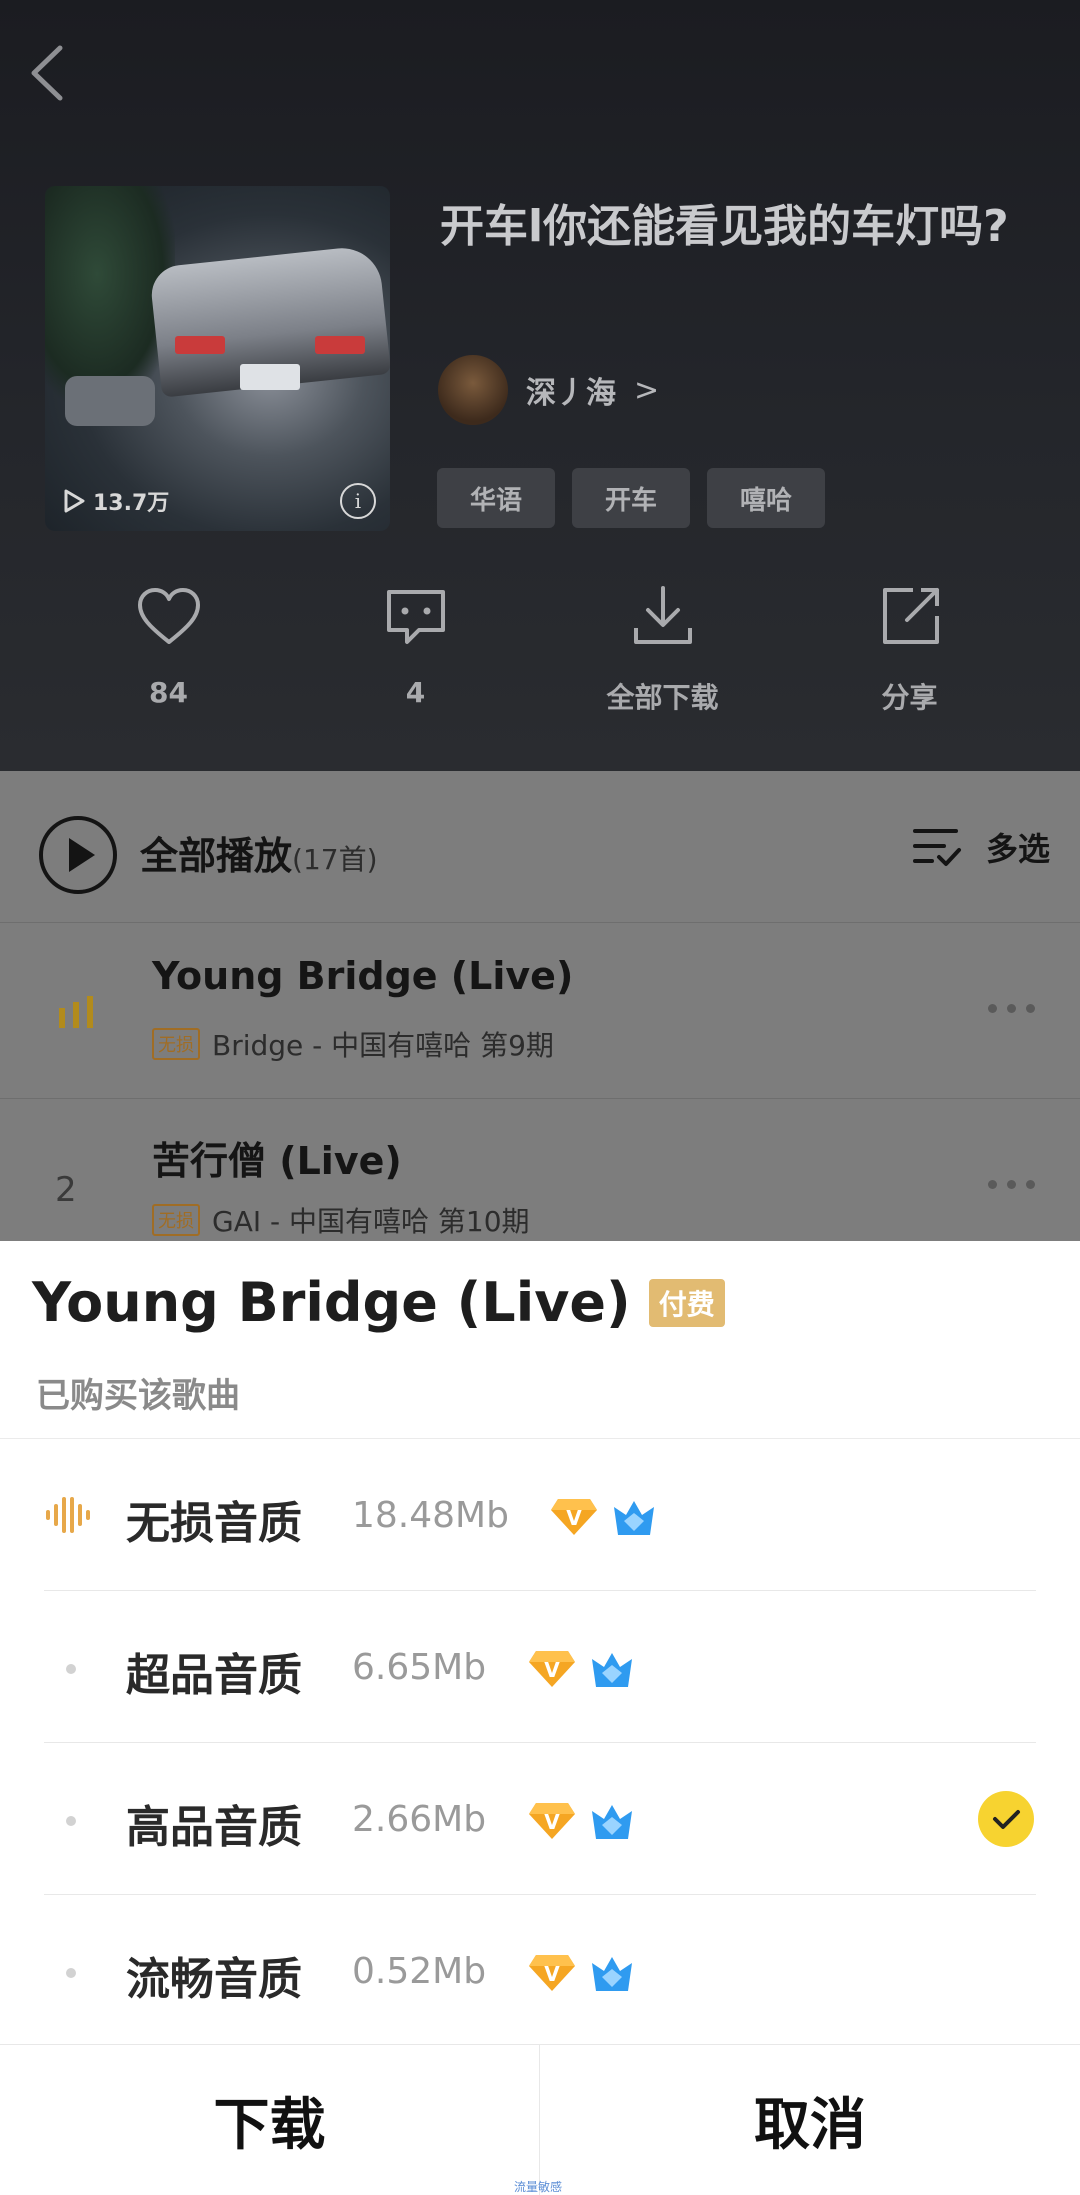 The width and height of the screenshot is (1080, 2195). Describe the element at coordinates (662, 648) in the screenshot. I see `download-all-button: 全部下载` at that location.